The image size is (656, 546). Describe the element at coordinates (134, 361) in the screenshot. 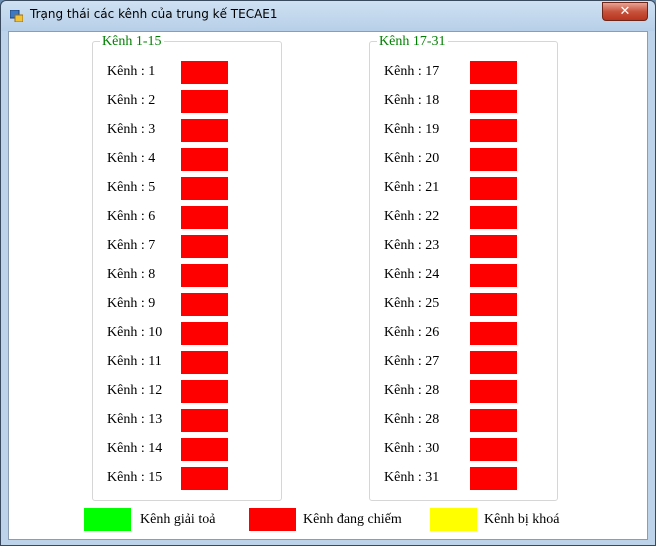

I see `channel-label: Kênh : 11` at that location.